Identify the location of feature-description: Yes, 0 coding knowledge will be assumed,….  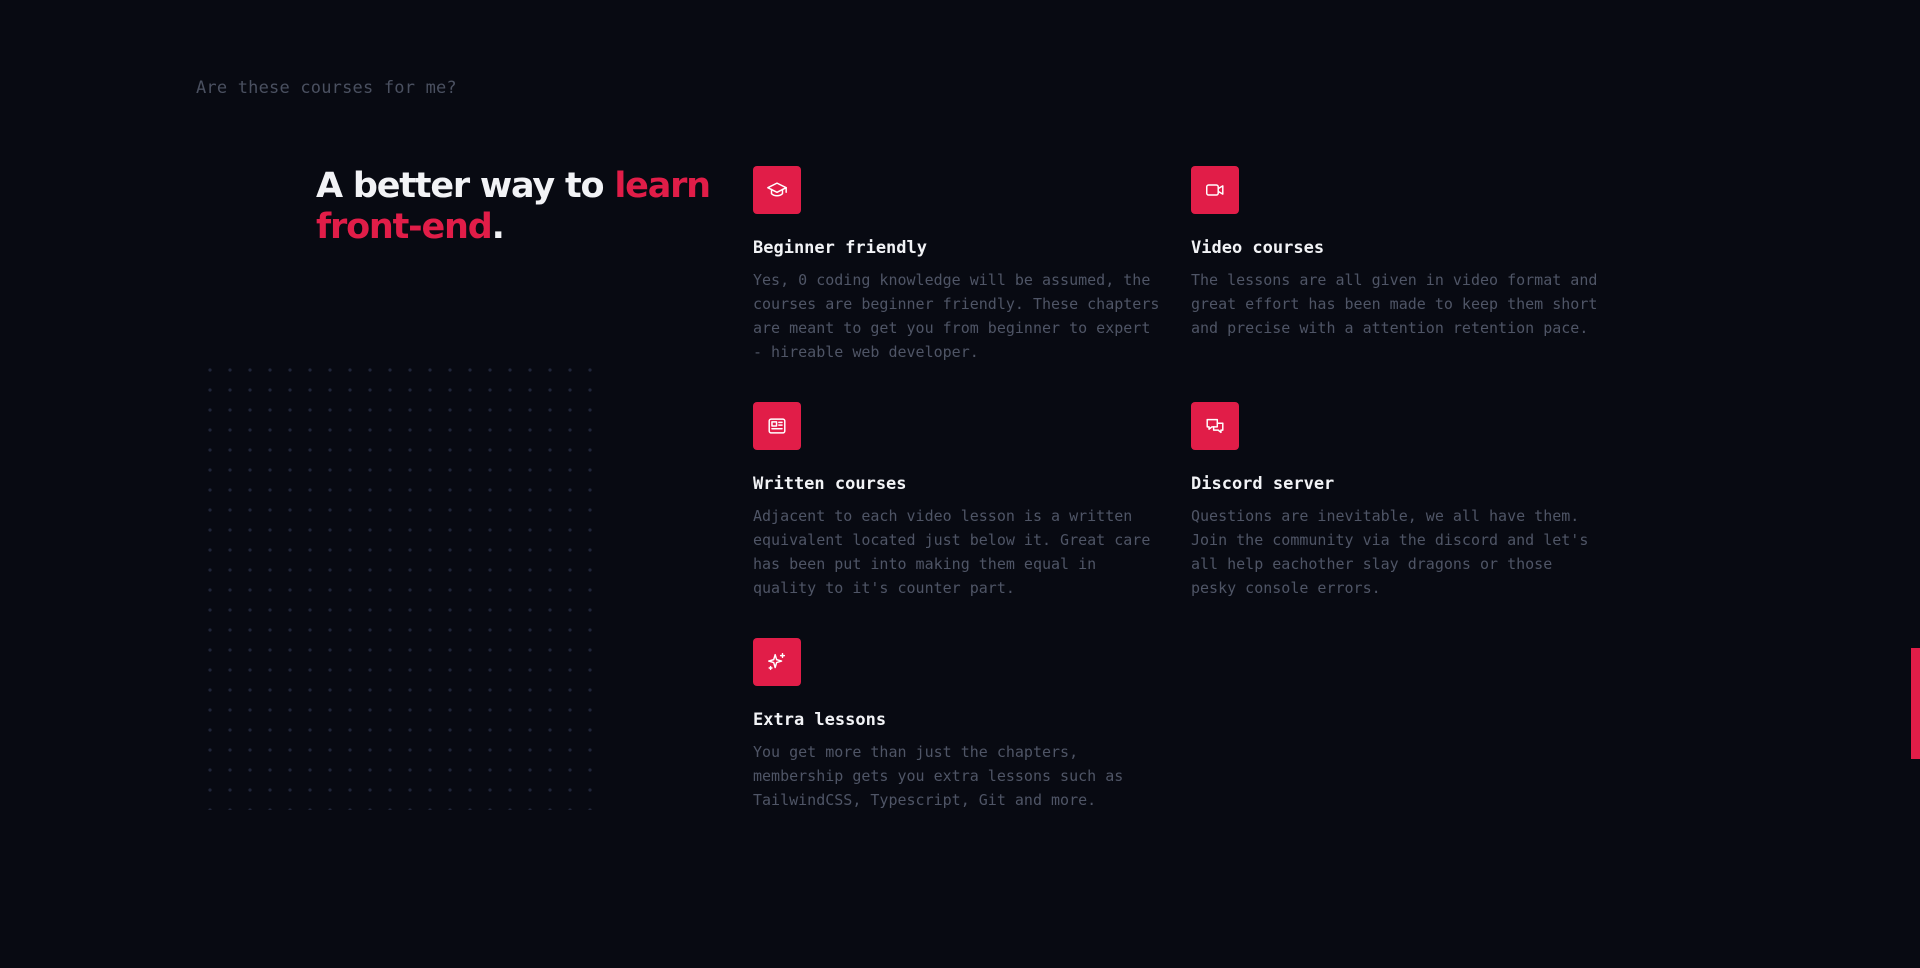
(956, 316).